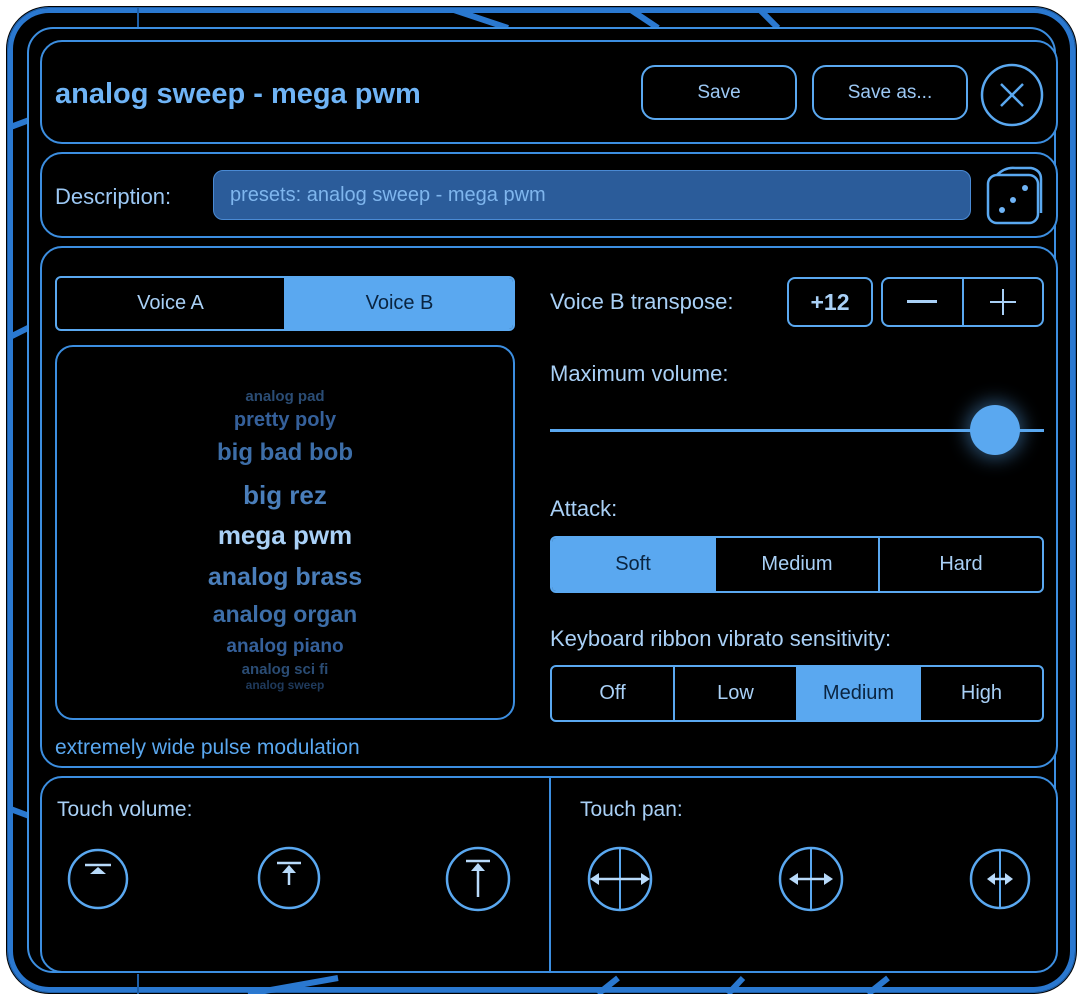  What do you see at coordinates (639, 373) in the screenshot?
I see `max-volume-label: Maximum volume:` at bounding box center [639, 373].